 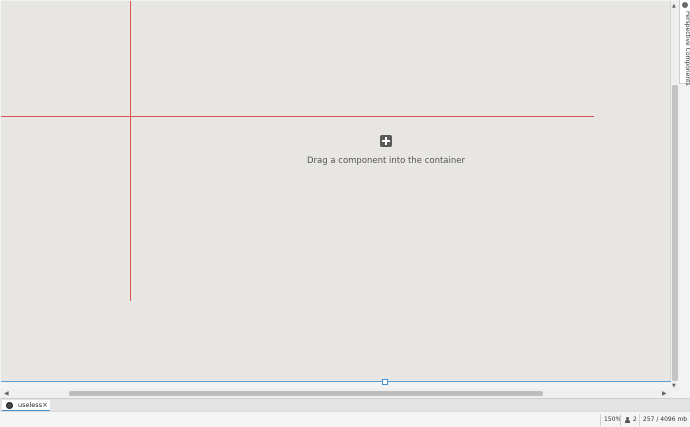 What do you see at coordinates (664, 393) in the screenshot?
I see `scroll-right-icon: ▶` at bounding box center [664, 393].